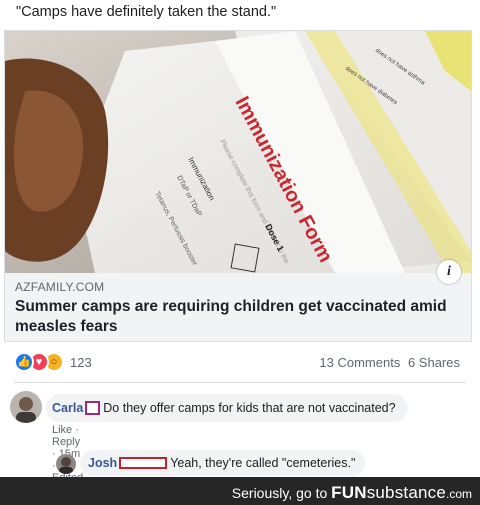 This screenshot has height=505, width=480. Describe the element at coordinates (388, 492) in the screenshot. I see `funsubstance-logo: FUNsubstance` at that location.